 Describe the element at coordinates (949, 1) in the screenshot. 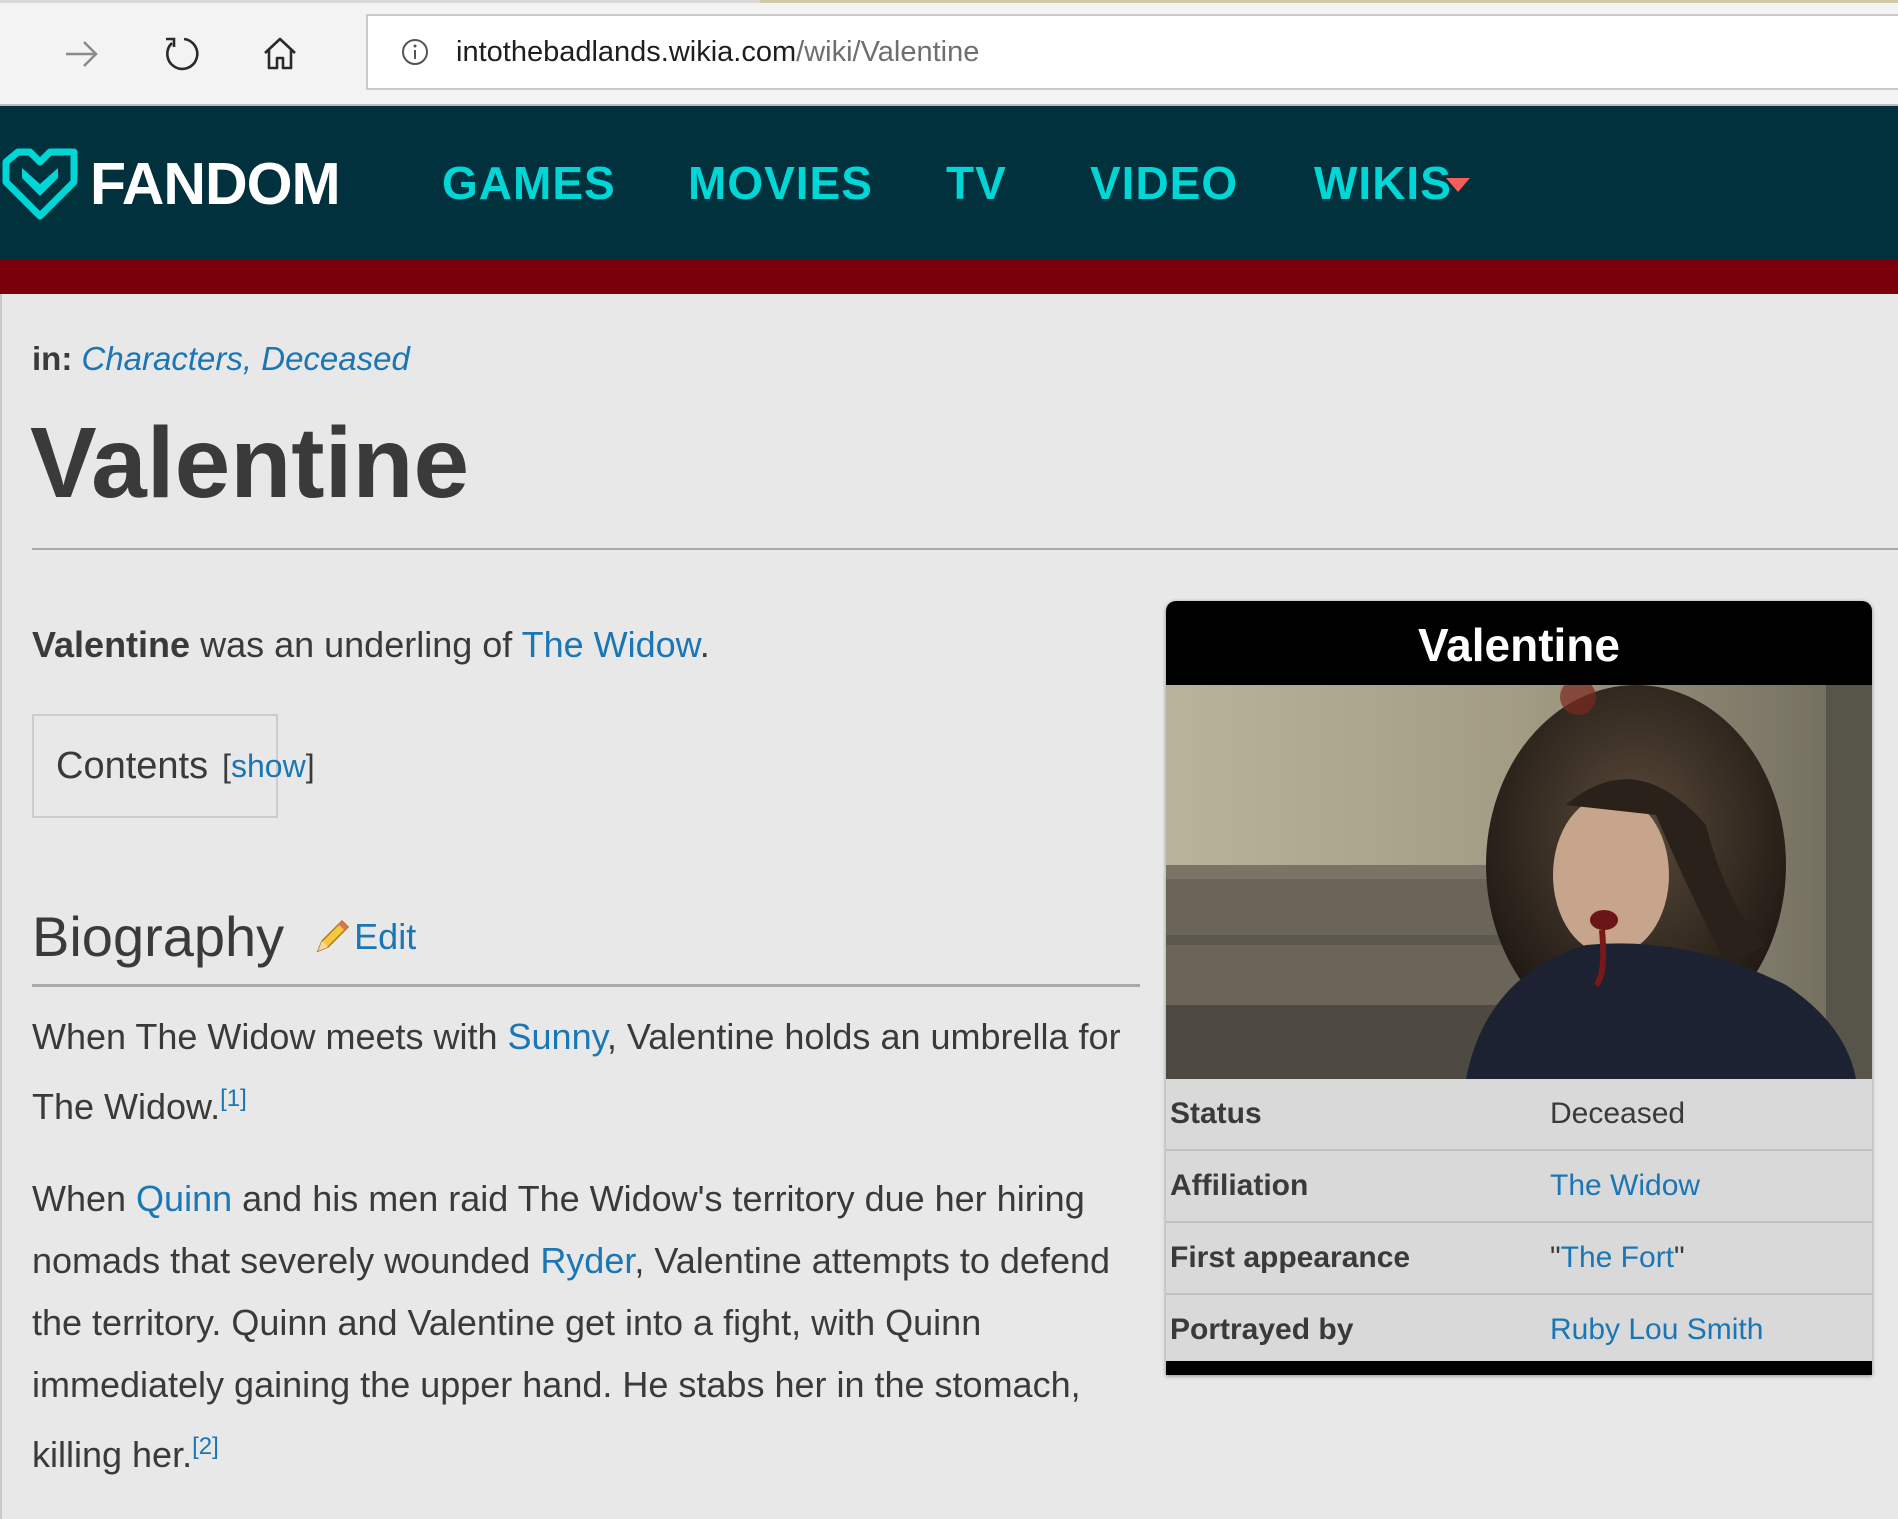

I see `tab-strip-edge` at that location.